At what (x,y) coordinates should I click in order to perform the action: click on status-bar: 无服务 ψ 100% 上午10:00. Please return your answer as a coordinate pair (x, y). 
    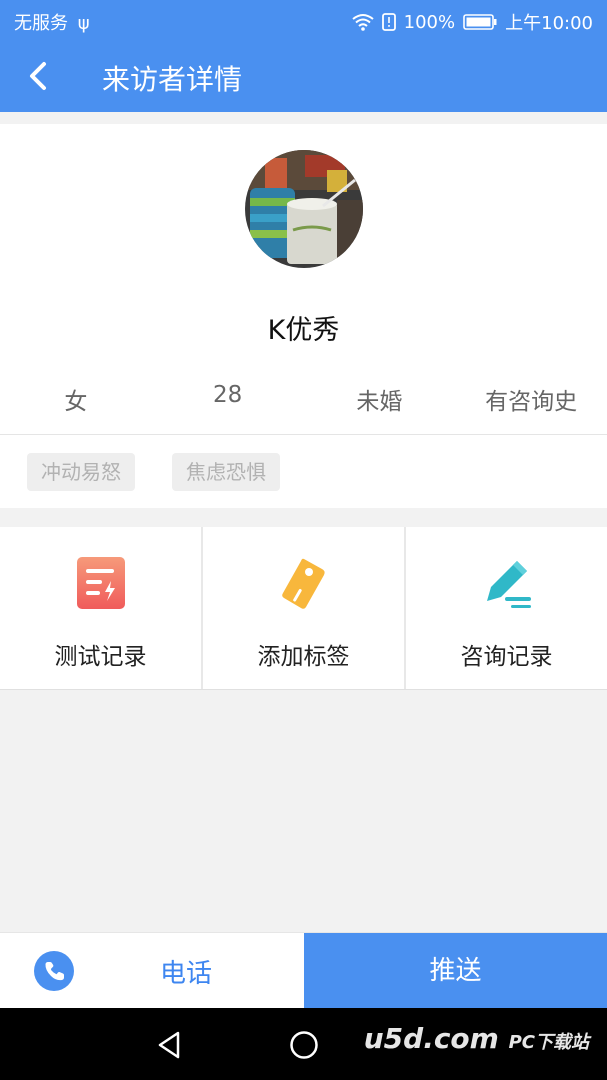
    Looking at the image, I should click on (303, 21).